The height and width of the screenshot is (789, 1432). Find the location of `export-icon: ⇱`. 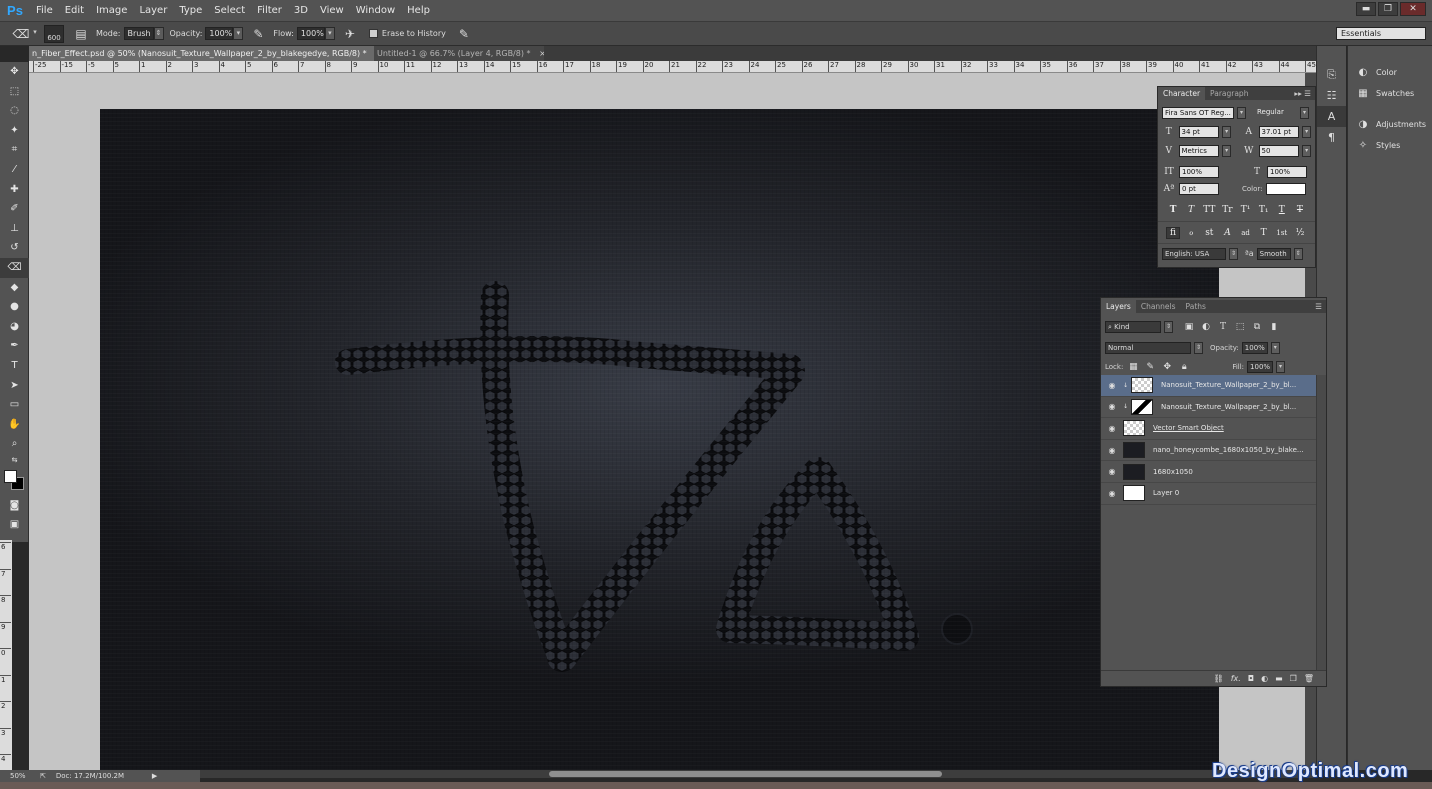

export-icon: ⇱ is located at coordinates (43, 776).